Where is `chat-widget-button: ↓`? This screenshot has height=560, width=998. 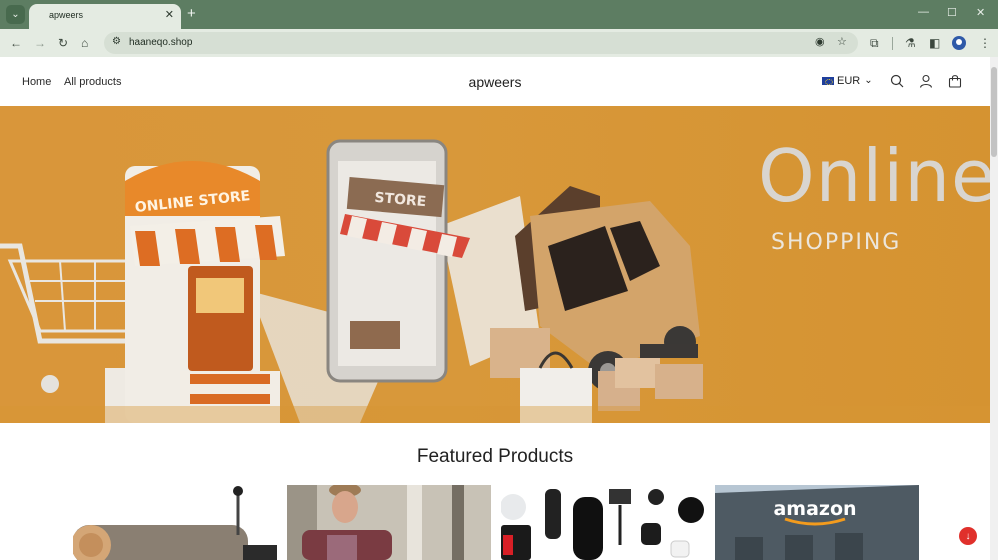
chat-widget-button: ↓ is located at coordinates (968, 536).